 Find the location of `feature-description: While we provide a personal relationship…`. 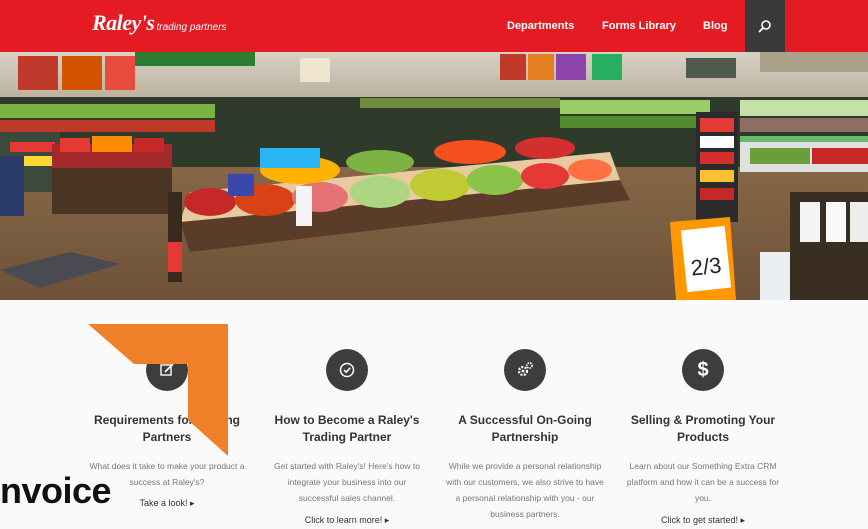

feature-description: While we provide a personal relationship… is located at coordinates (525, 490).